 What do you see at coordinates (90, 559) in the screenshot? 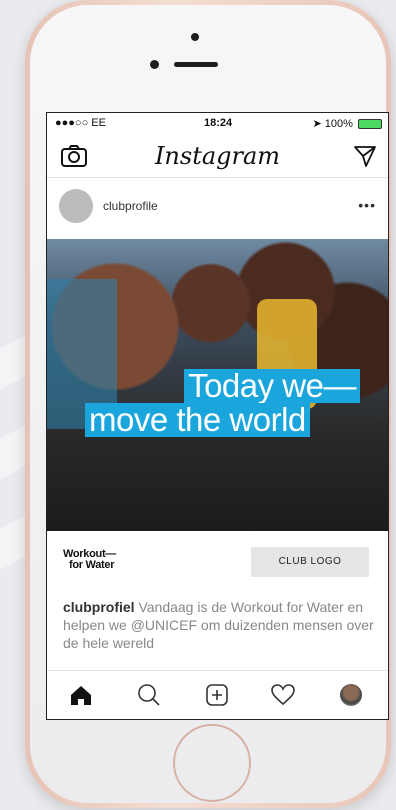
I see `workout-for-water-logo: Workout— for Water` at bounding box center [90, 559].